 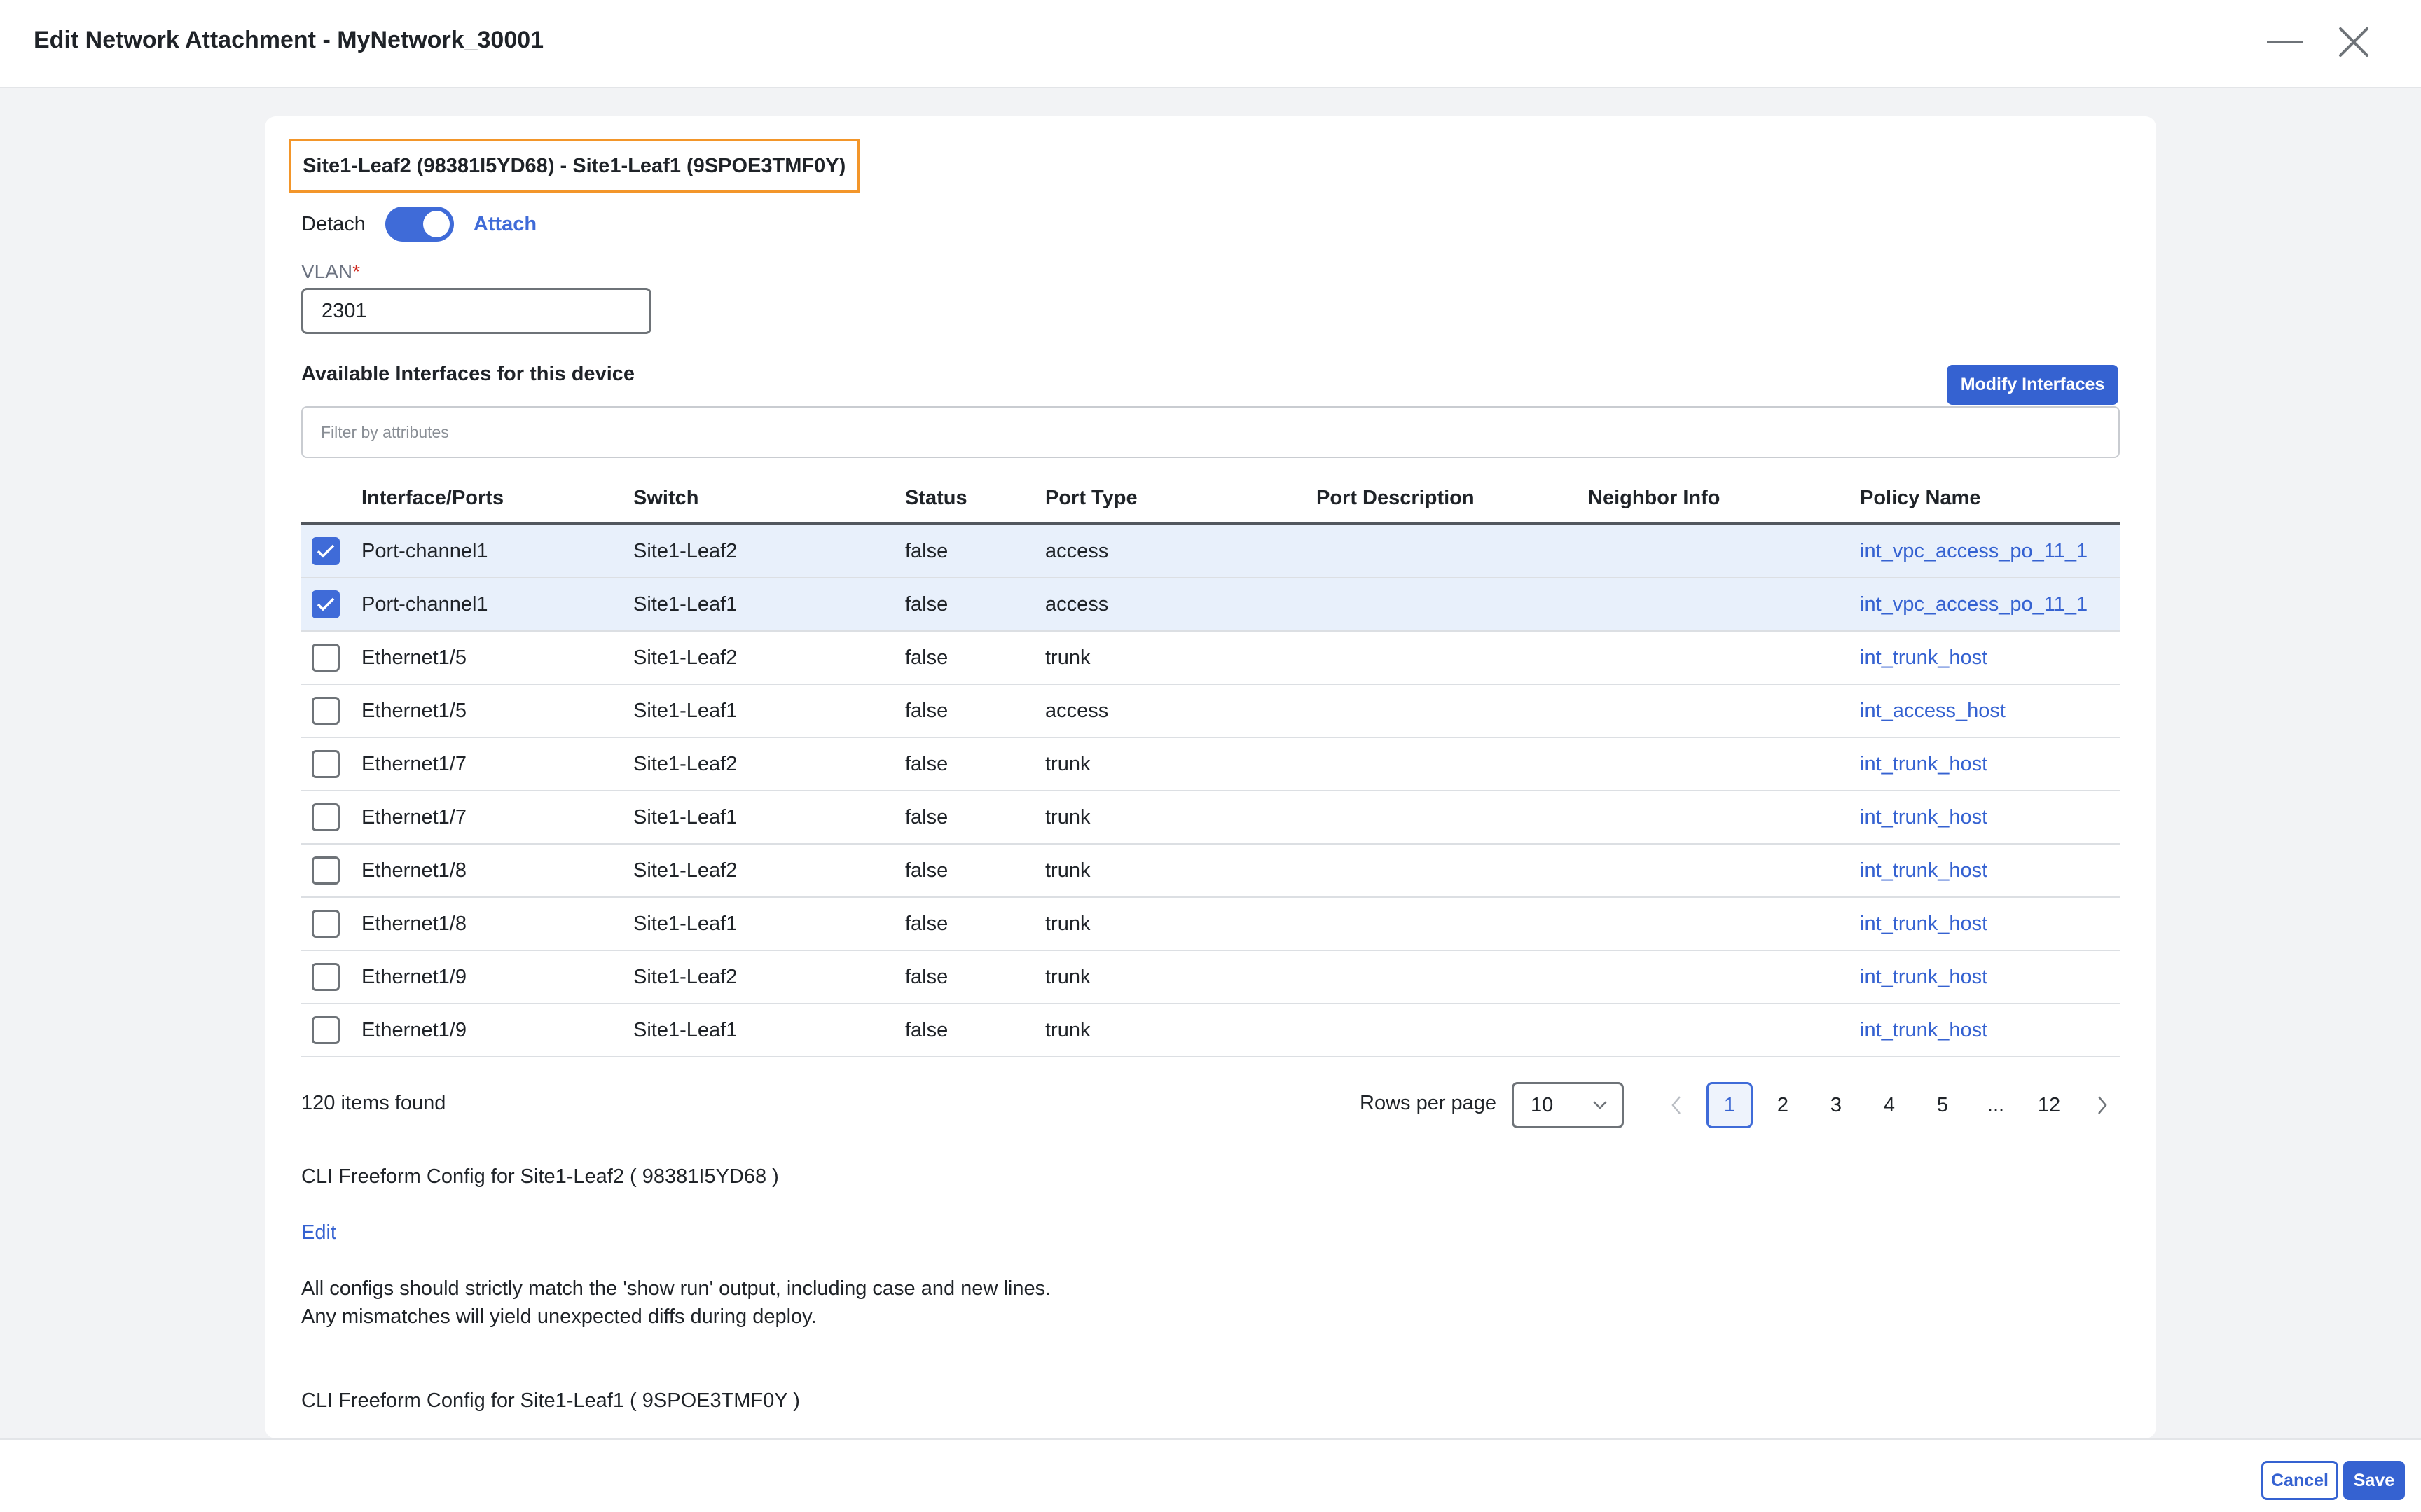 I want to click on filter-input, so click(x=1210, y=432).